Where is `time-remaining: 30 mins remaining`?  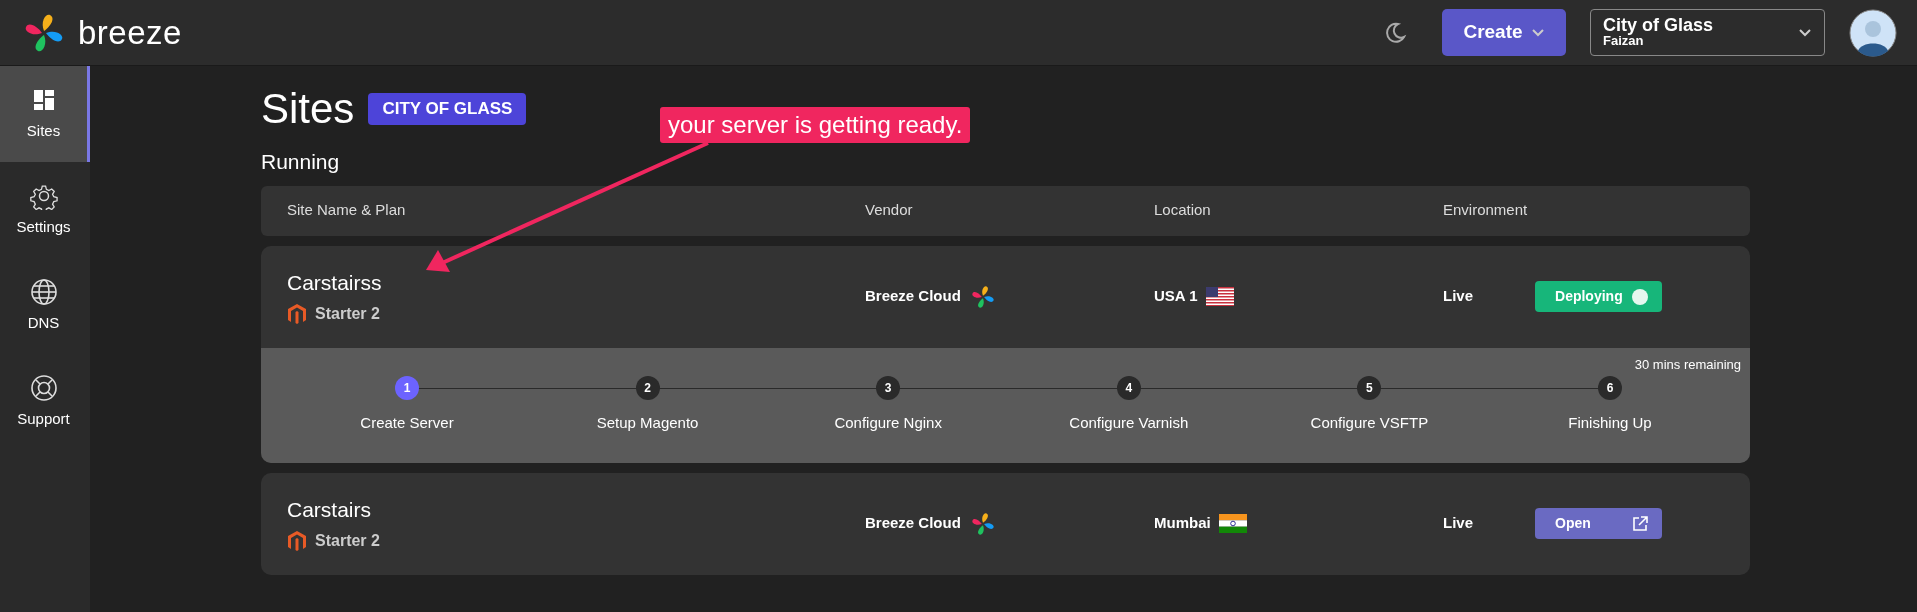 time-remaining: 30 mins remaining is located at coordinates (1687, 364).